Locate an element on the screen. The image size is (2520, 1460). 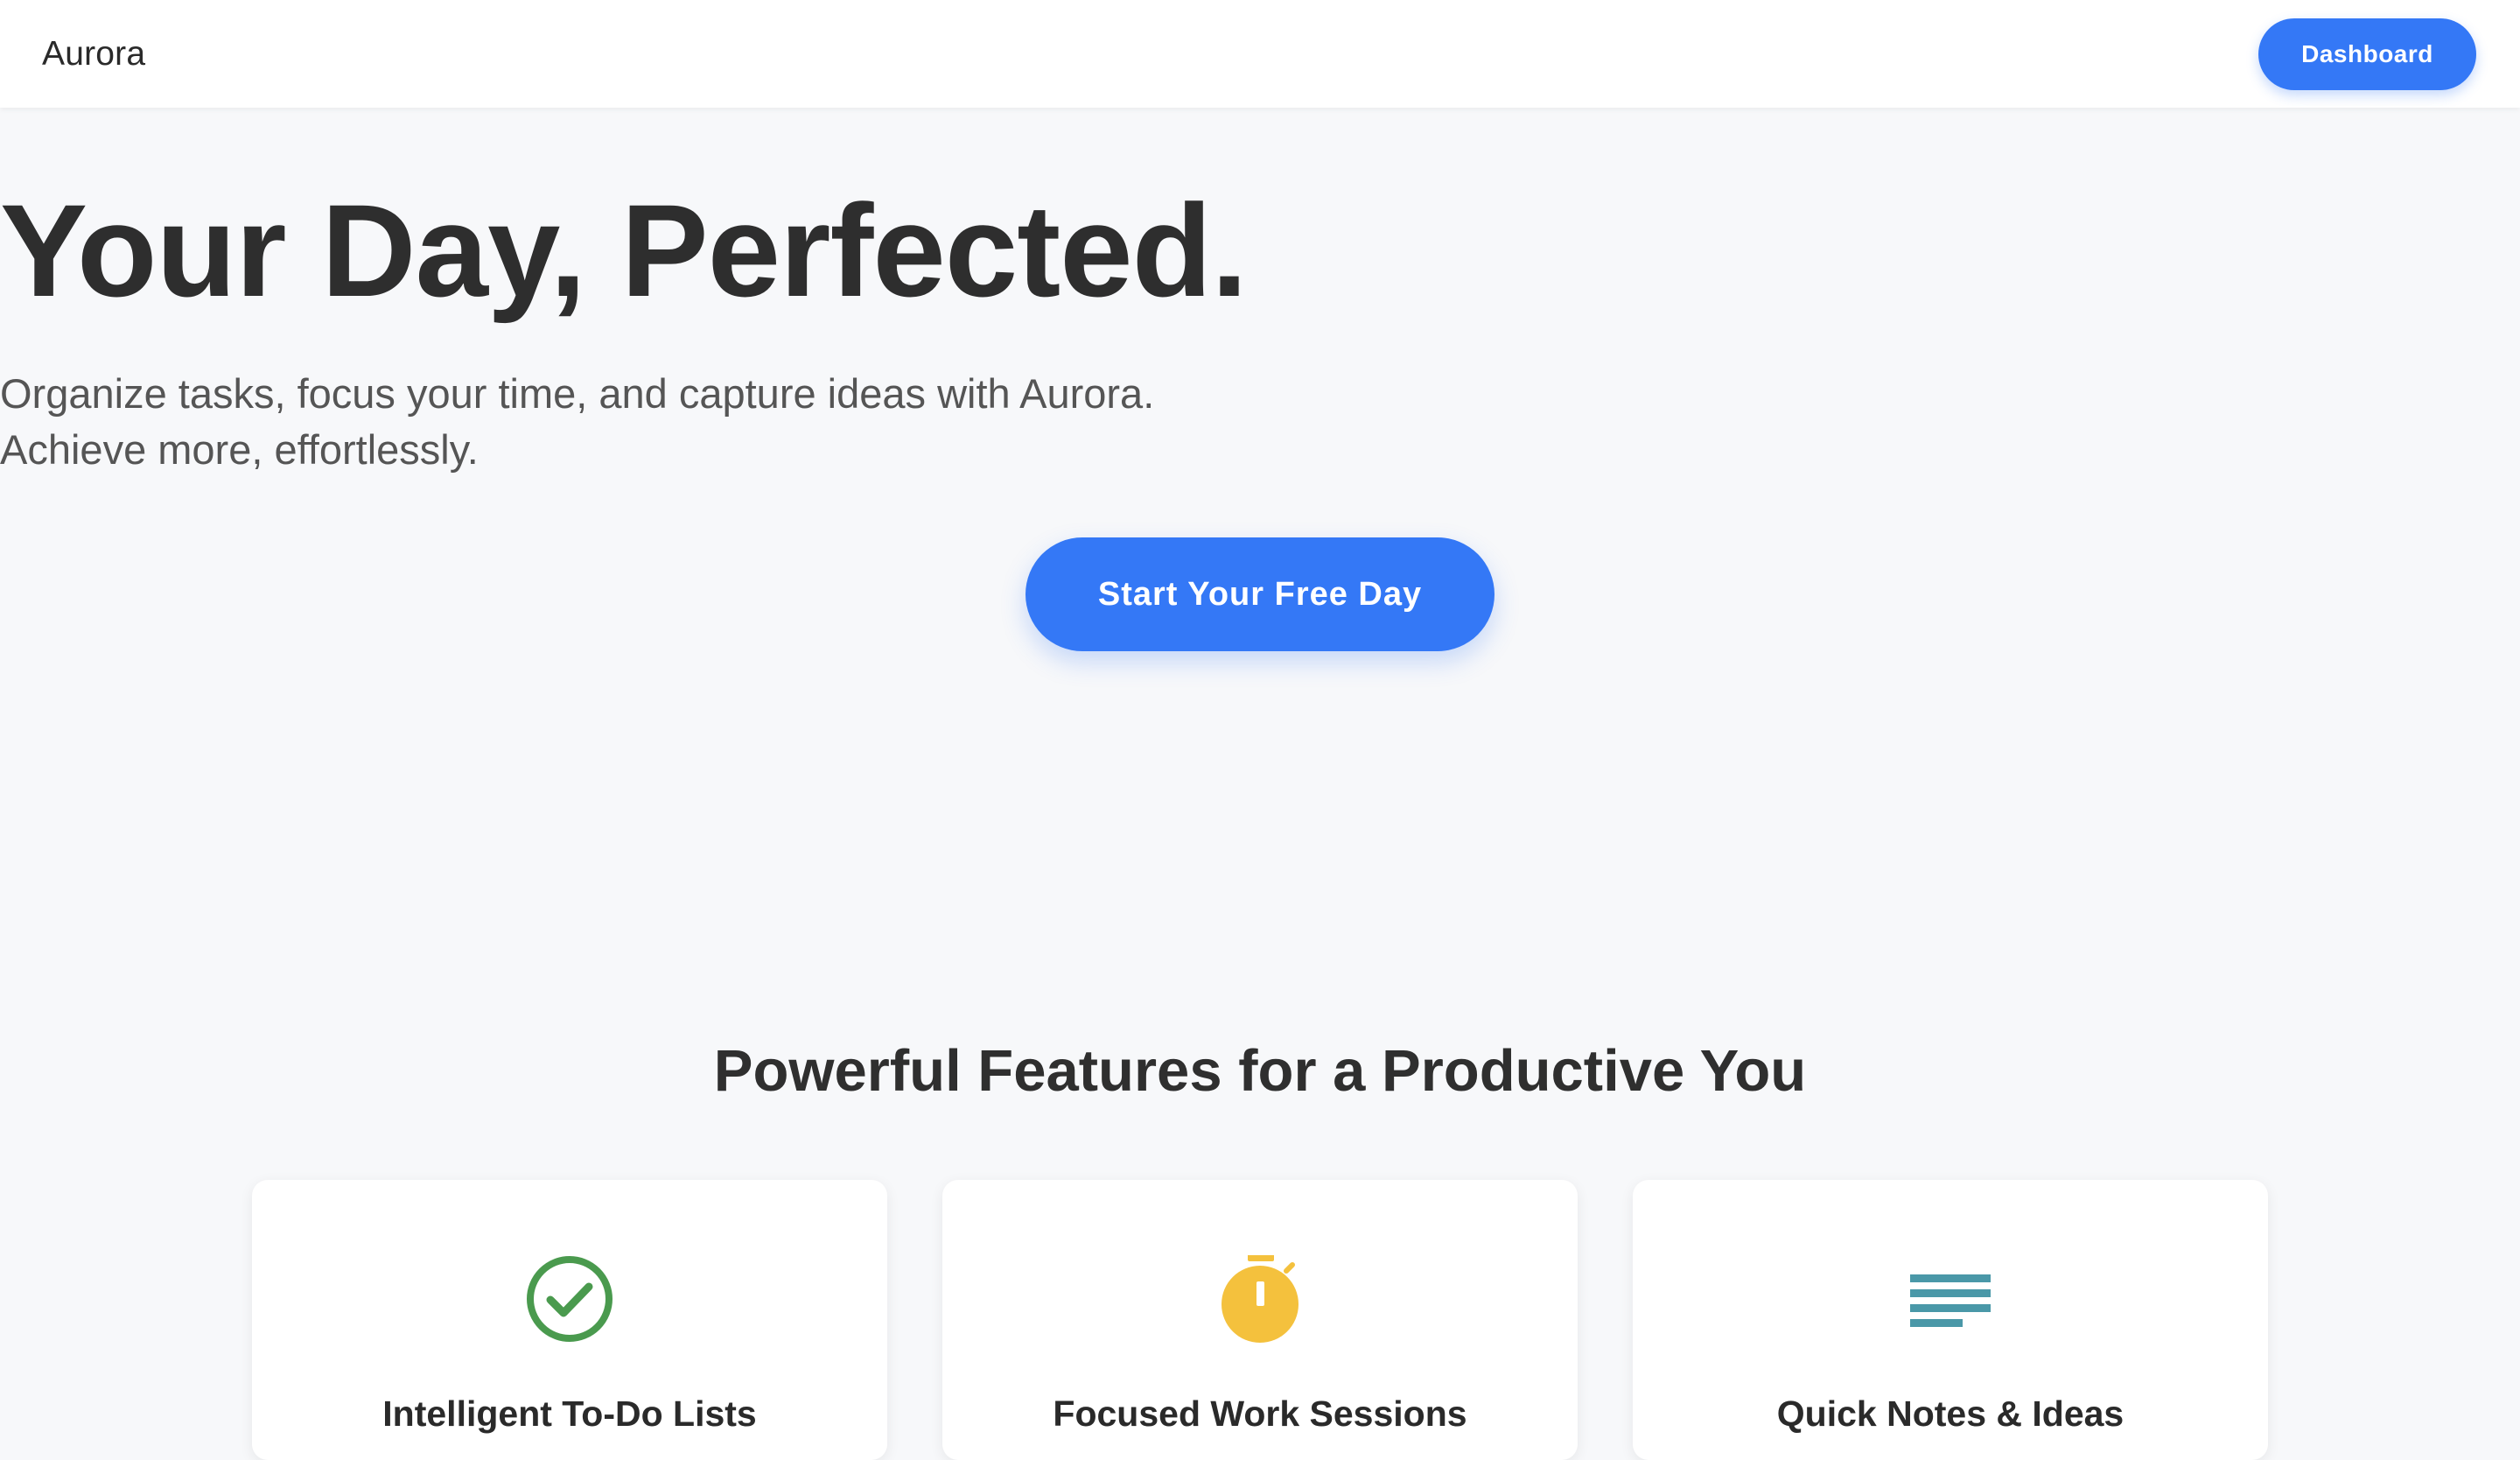
stopwatch-icon is located at coordinates (1260, 1298).